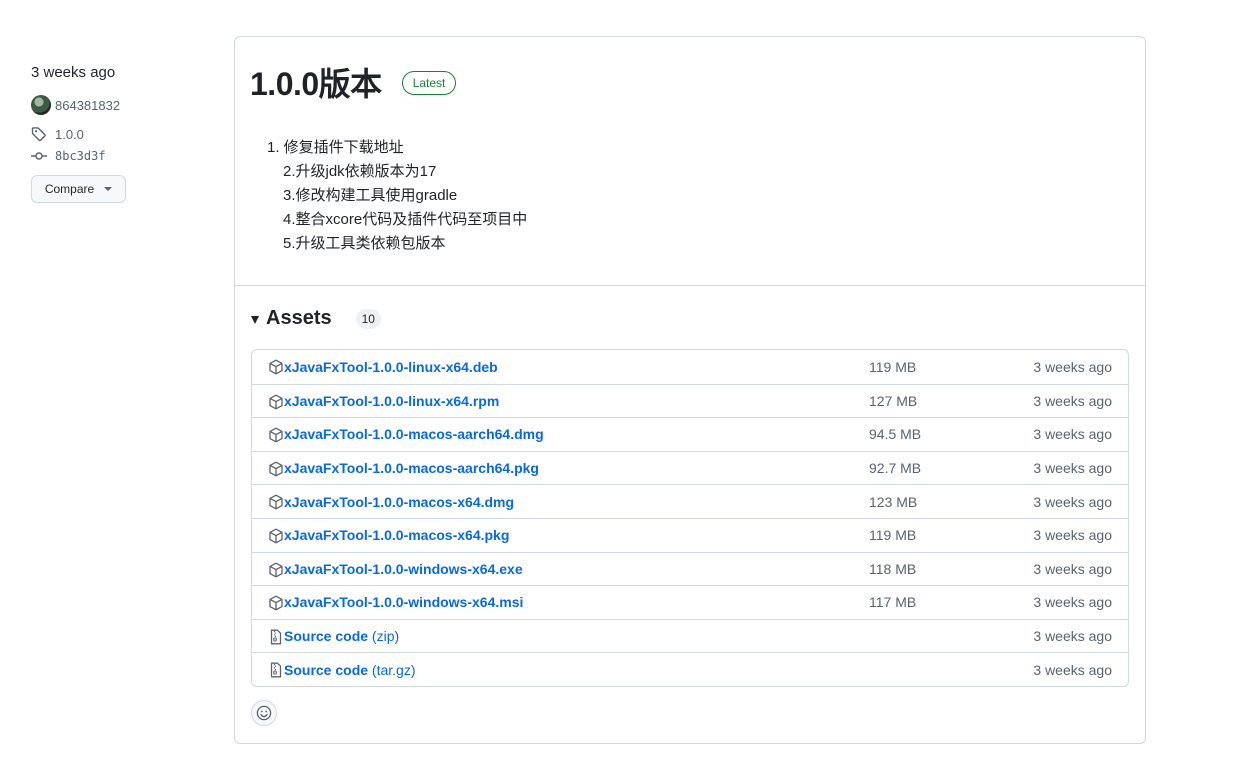 The height and width of the screenshot is (760, 1243). I want to click on source-format: (zip), so click(385, 636).